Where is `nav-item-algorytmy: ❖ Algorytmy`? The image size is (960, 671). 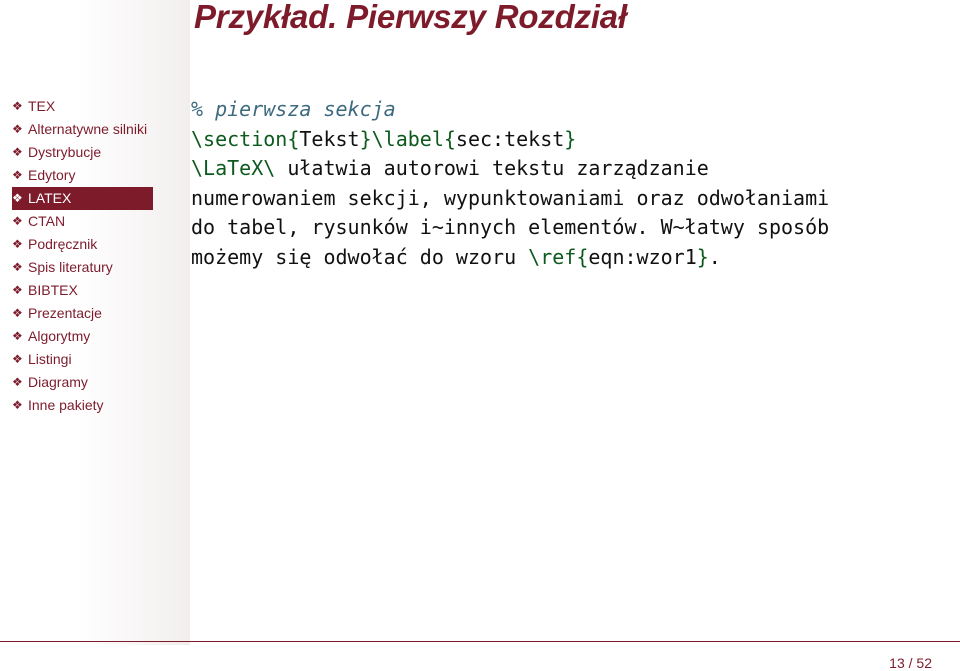
nav-item-algorytmy: ❖ Algorytmy is located at coordinates (82, 336).